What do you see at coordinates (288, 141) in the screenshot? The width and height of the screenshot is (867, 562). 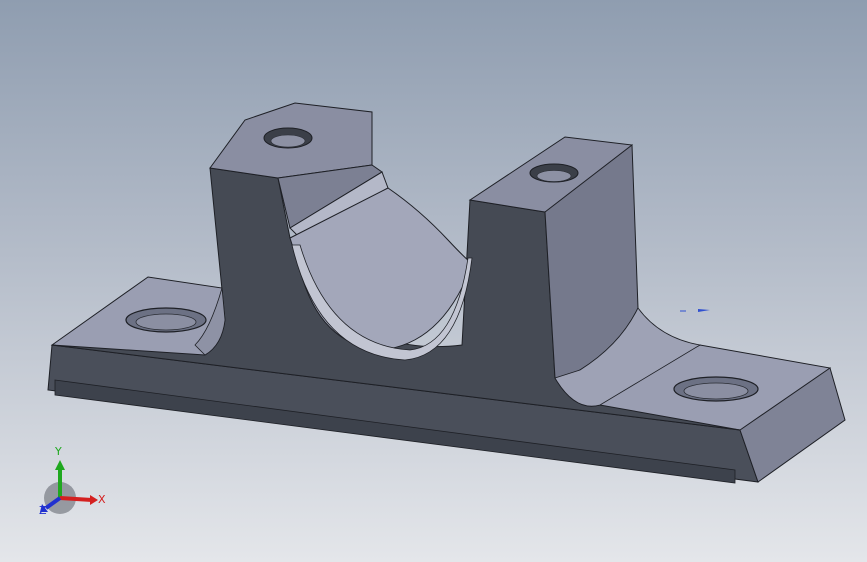 I see `left-top-bolt-hole-inner` at bounding box center [288, 141].